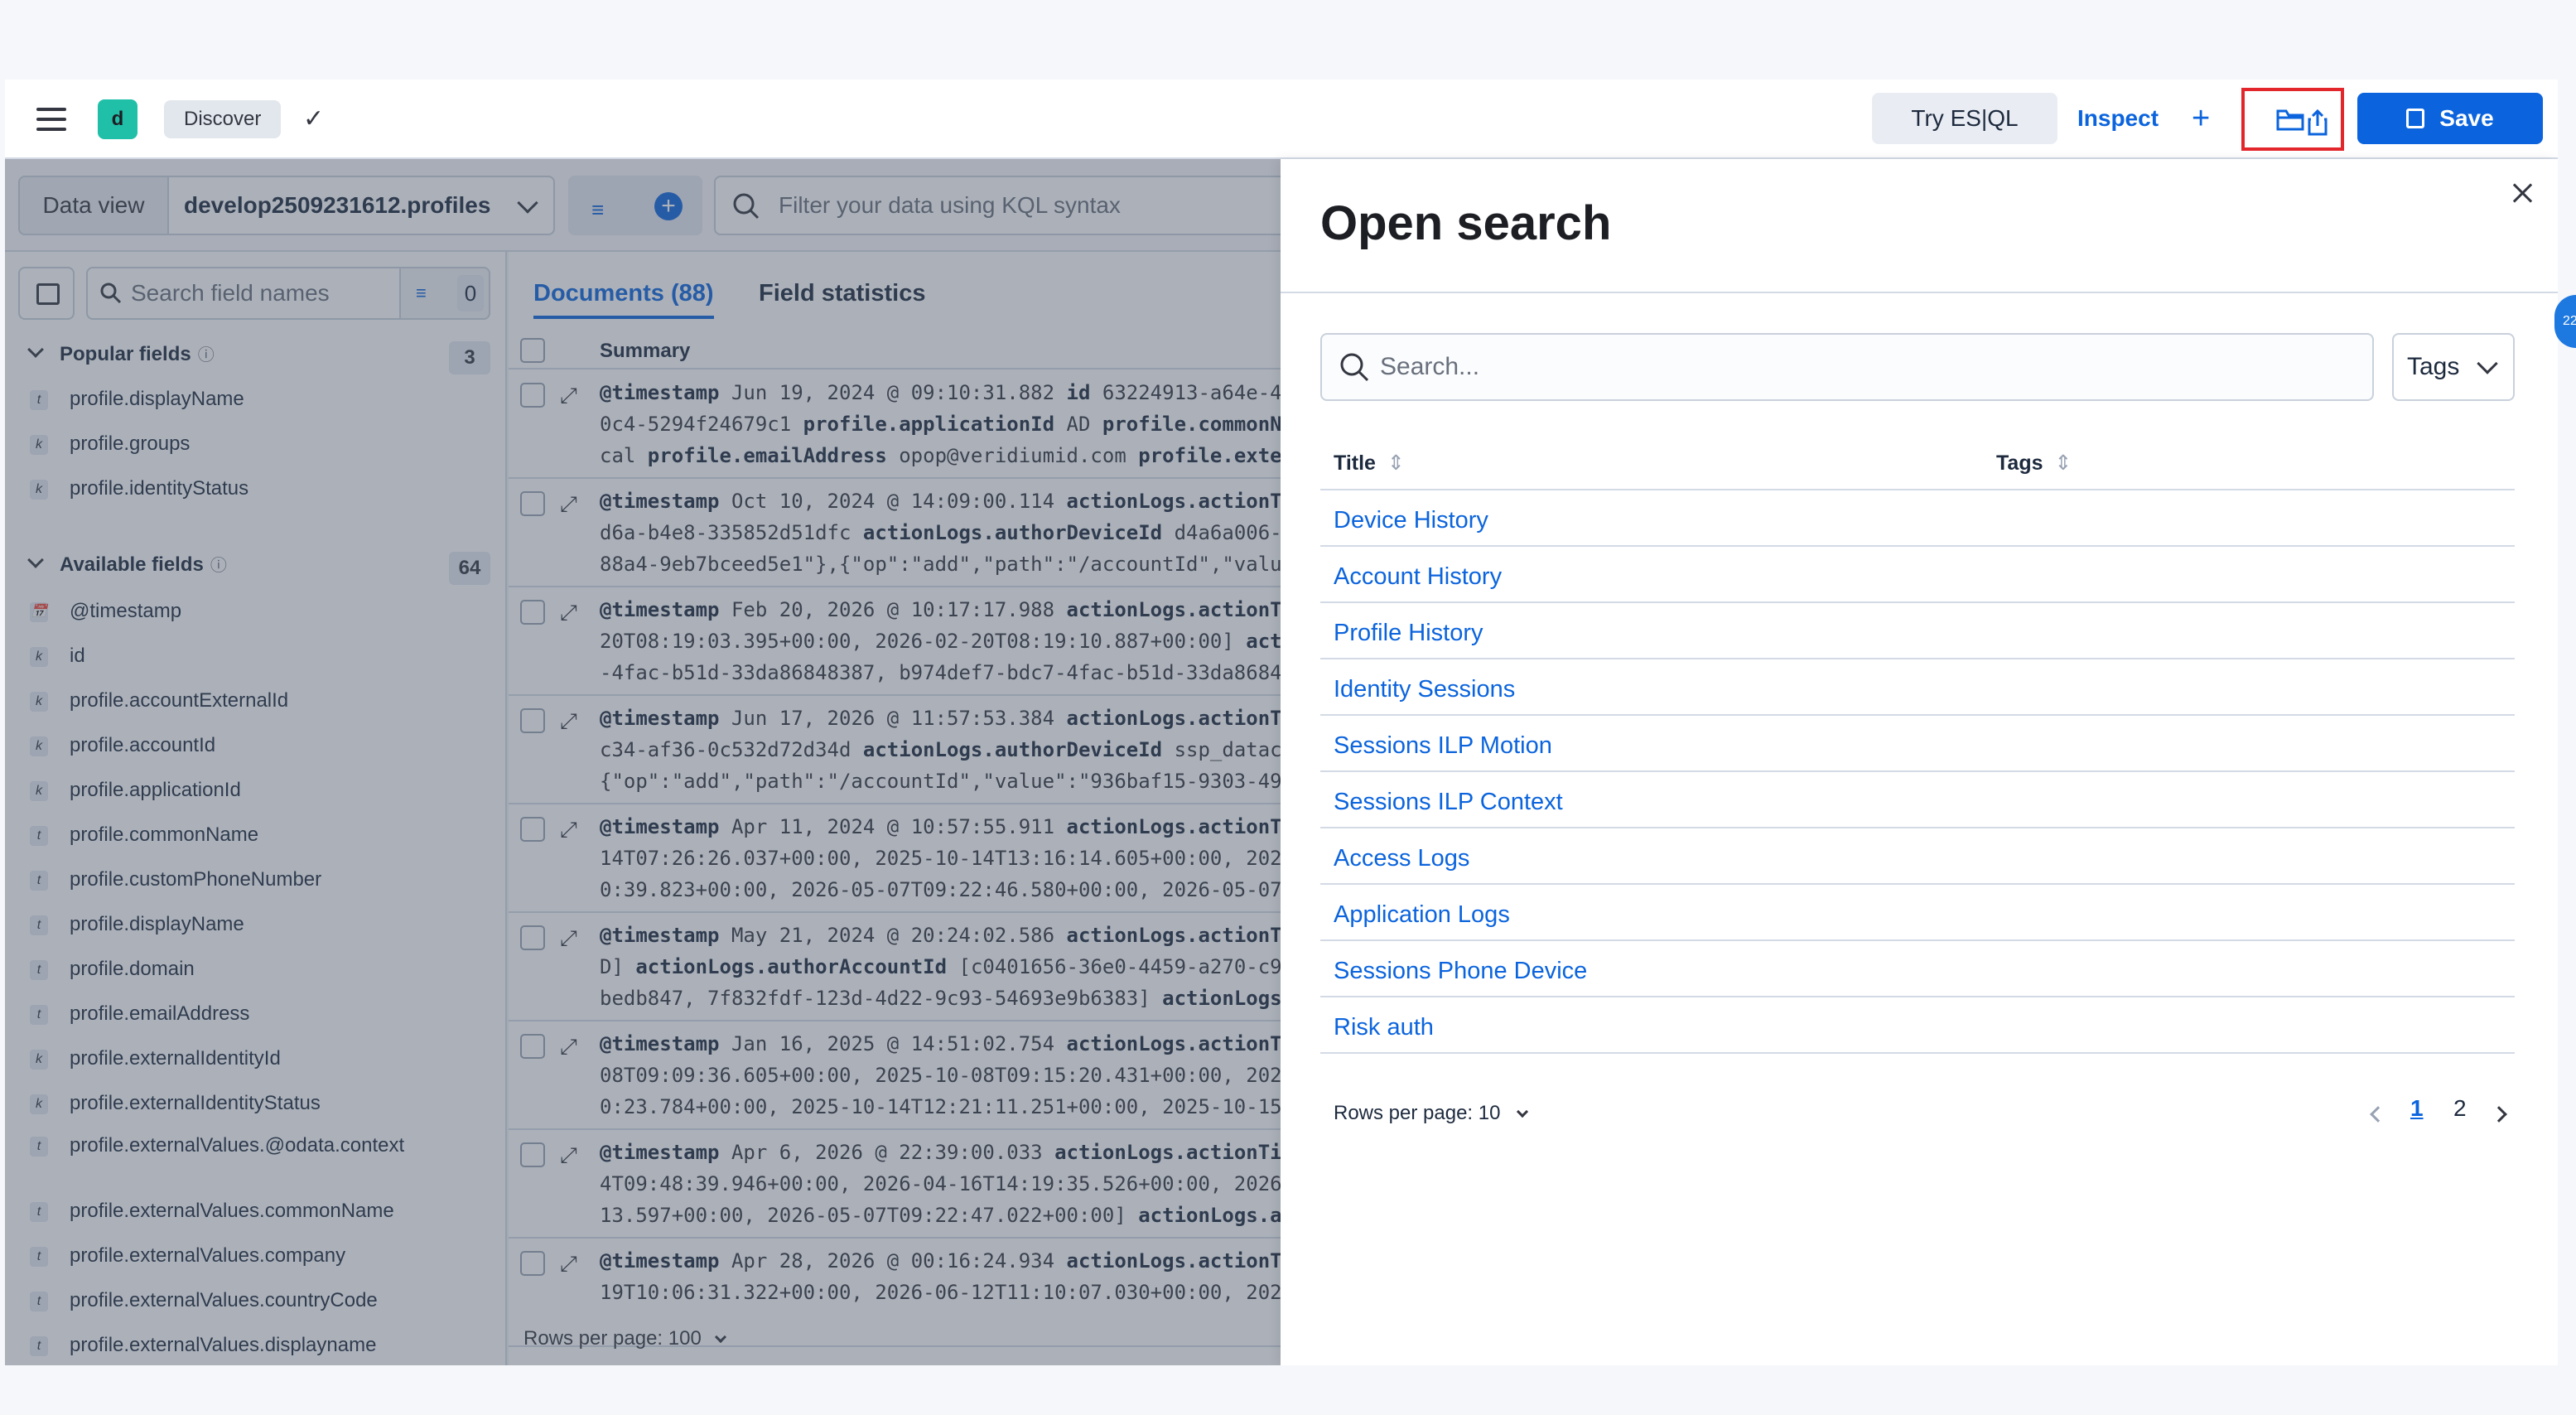  What do you see at coordinates (51, 119) in the screenshot?
I see `menu-icon` at bounding box center [51, 119].